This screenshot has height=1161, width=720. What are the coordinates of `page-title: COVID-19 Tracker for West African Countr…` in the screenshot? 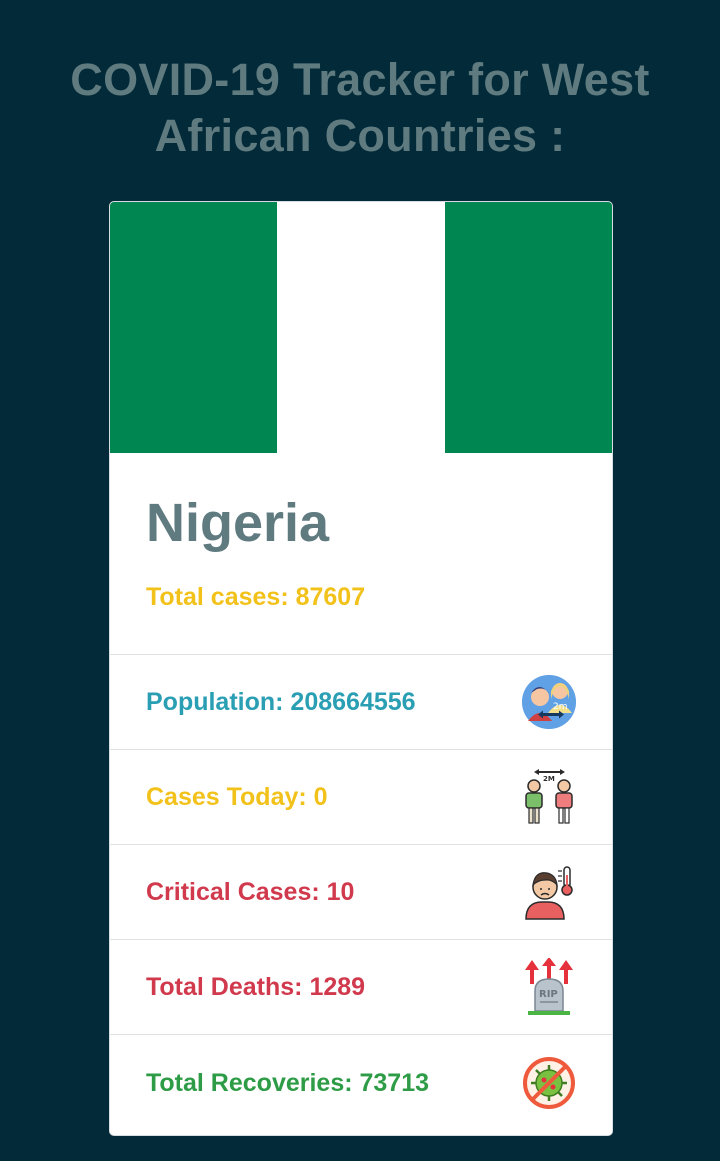 It's located at (360, 108).